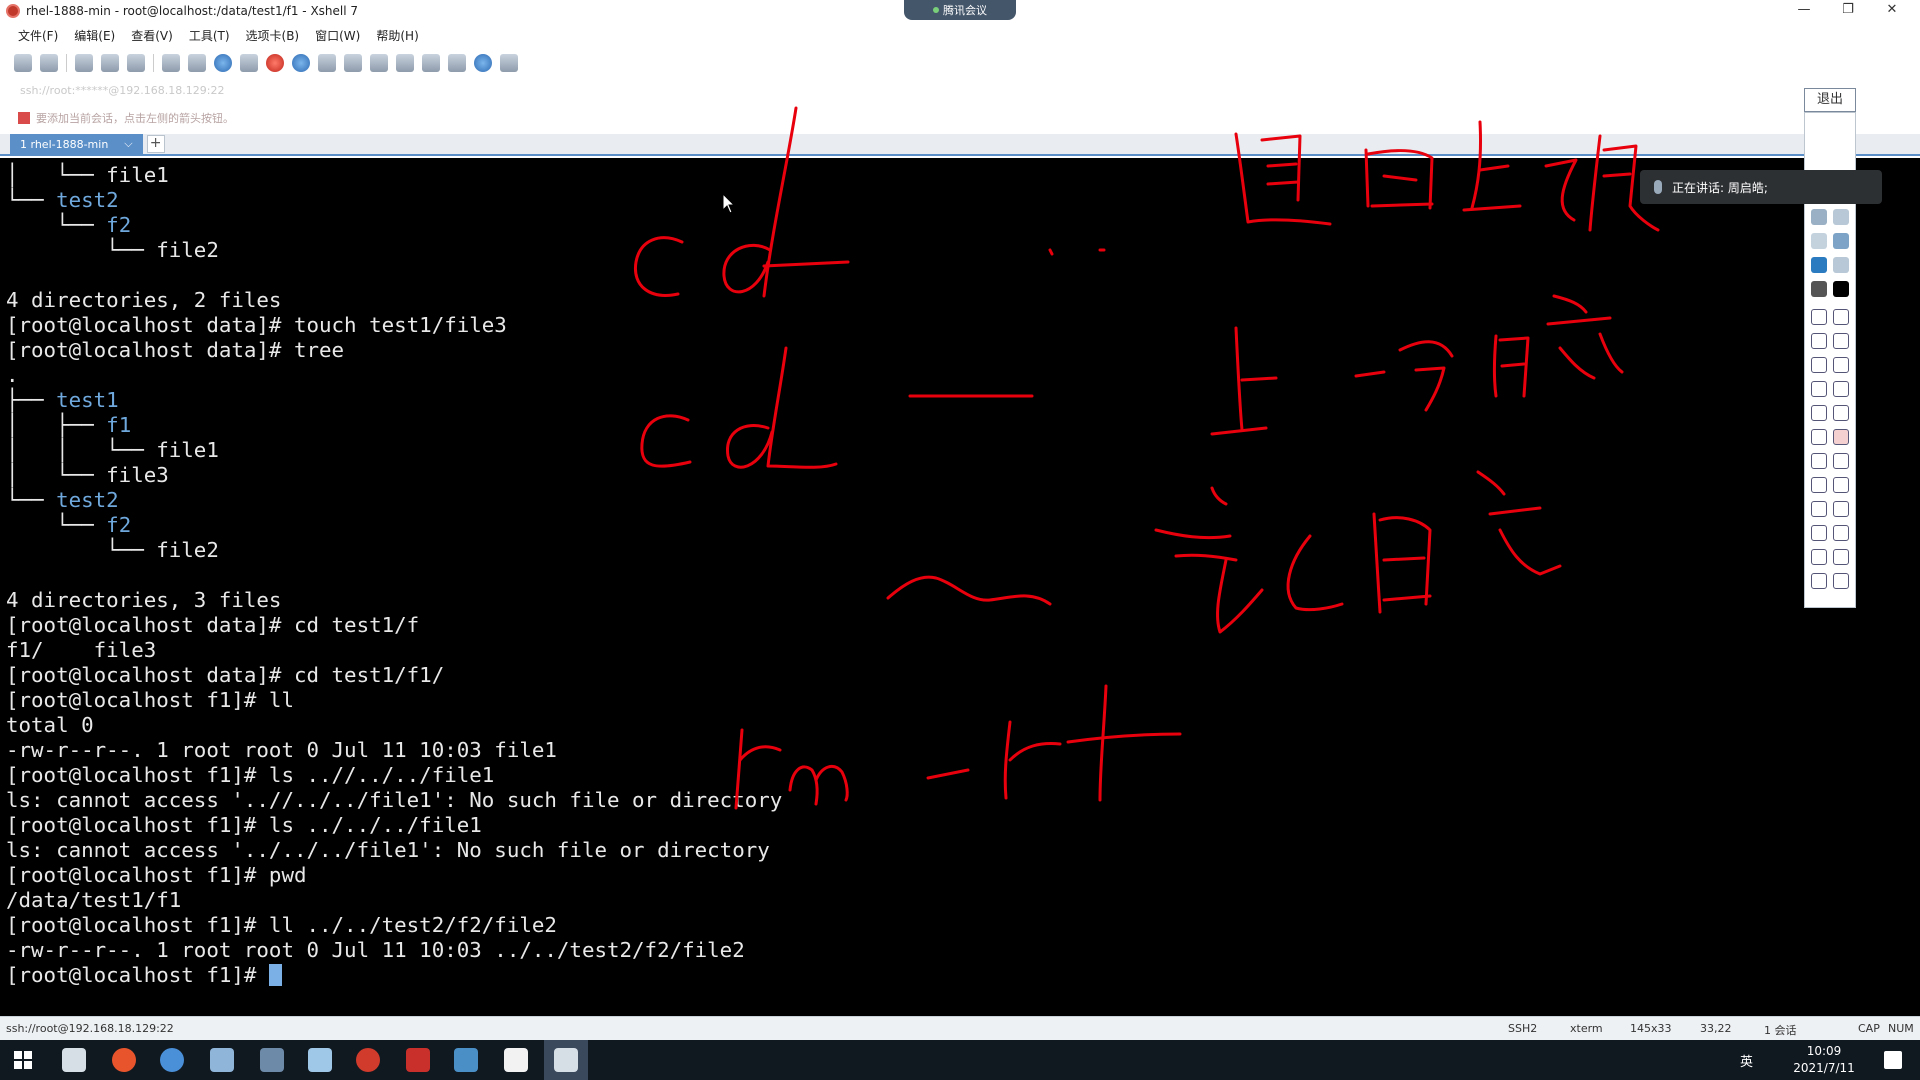 This screenshot has width=1920, height=1080. Describe the element at coordinates (566, 1060) in the screenshot. I see `xshell-active-task-icon` at that location.